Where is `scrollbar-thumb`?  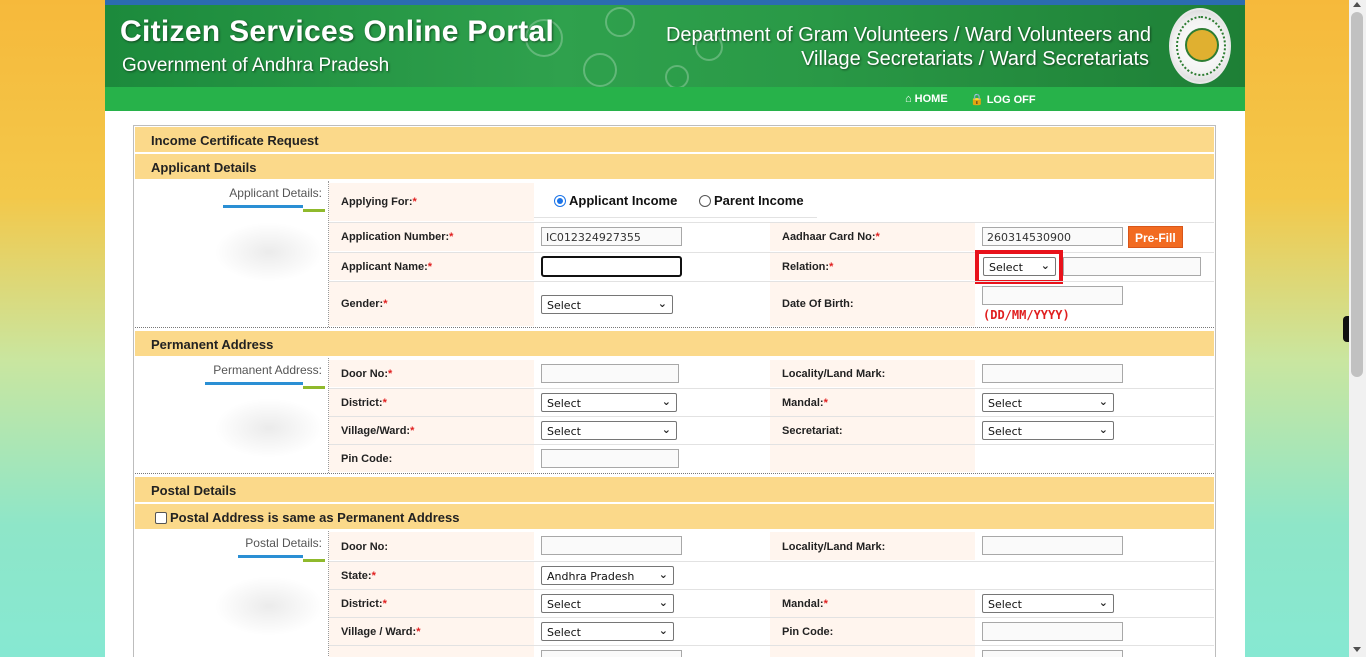
scrollbar-thumb is located at coordinates (1357, 194).